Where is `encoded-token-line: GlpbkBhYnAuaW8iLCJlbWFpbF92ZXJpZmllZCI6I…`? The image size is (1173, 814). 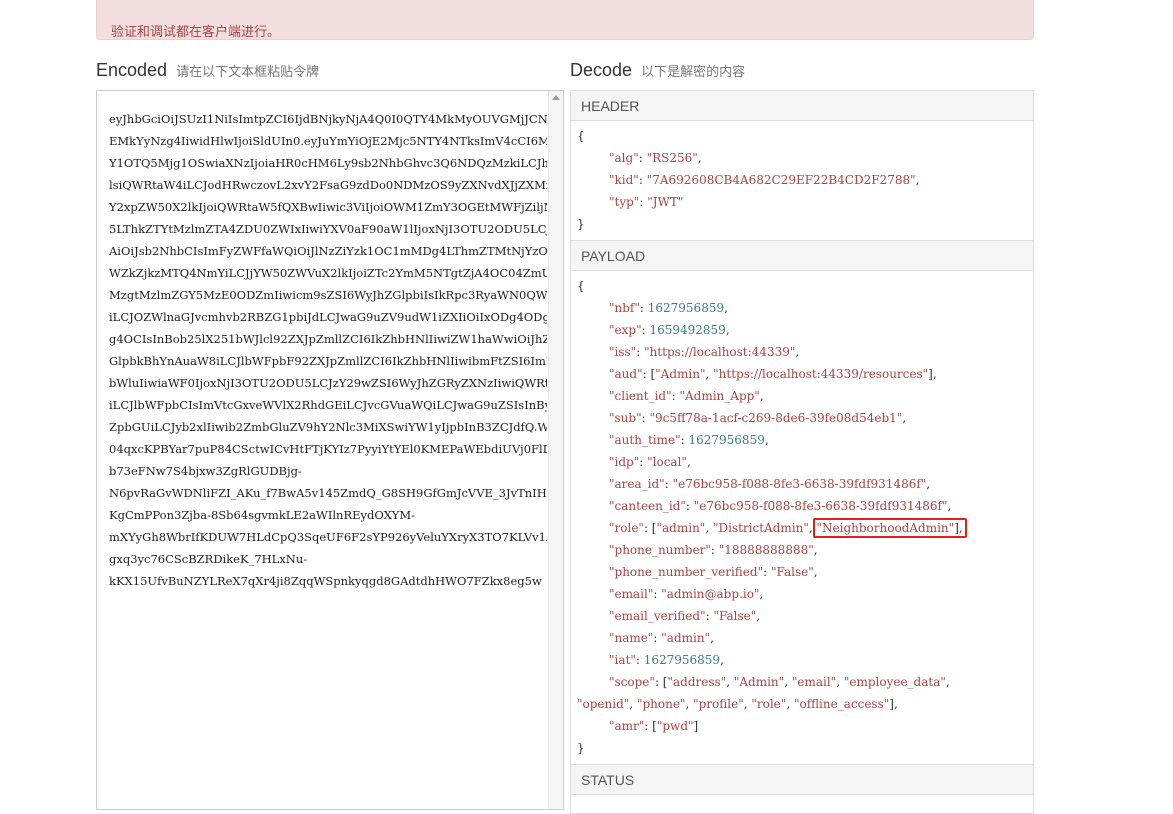 encoded-token-line: GlpbkBhYnAuaW8iLCJlbWFpbF92ZXJpZmllZCI6I… is located at coordinates (328, 361).